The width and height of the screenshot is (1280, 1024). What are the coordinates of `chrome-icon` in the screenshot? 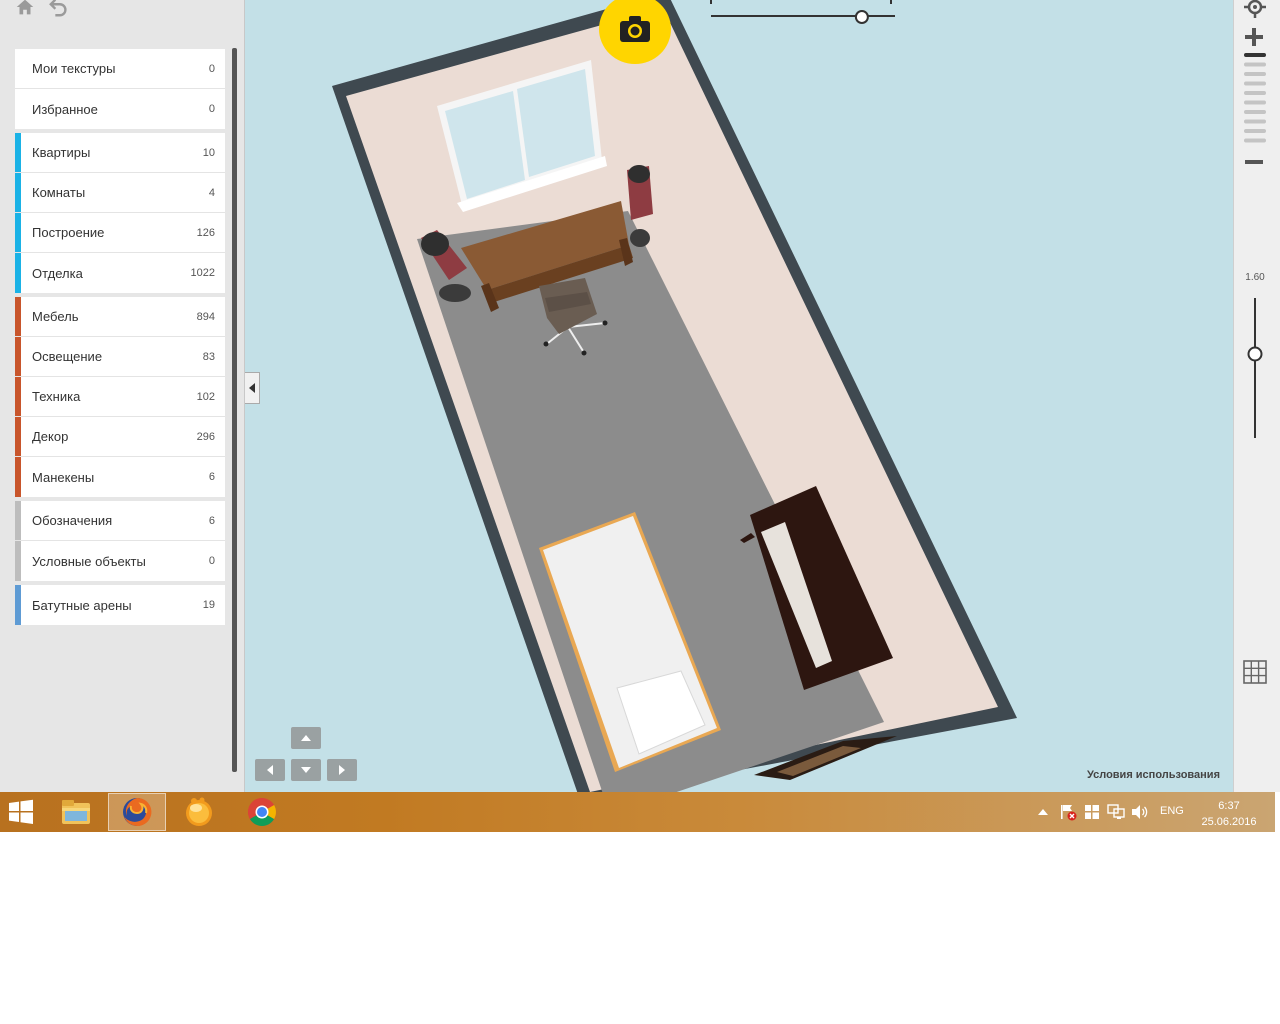 It's located at (262, 812).